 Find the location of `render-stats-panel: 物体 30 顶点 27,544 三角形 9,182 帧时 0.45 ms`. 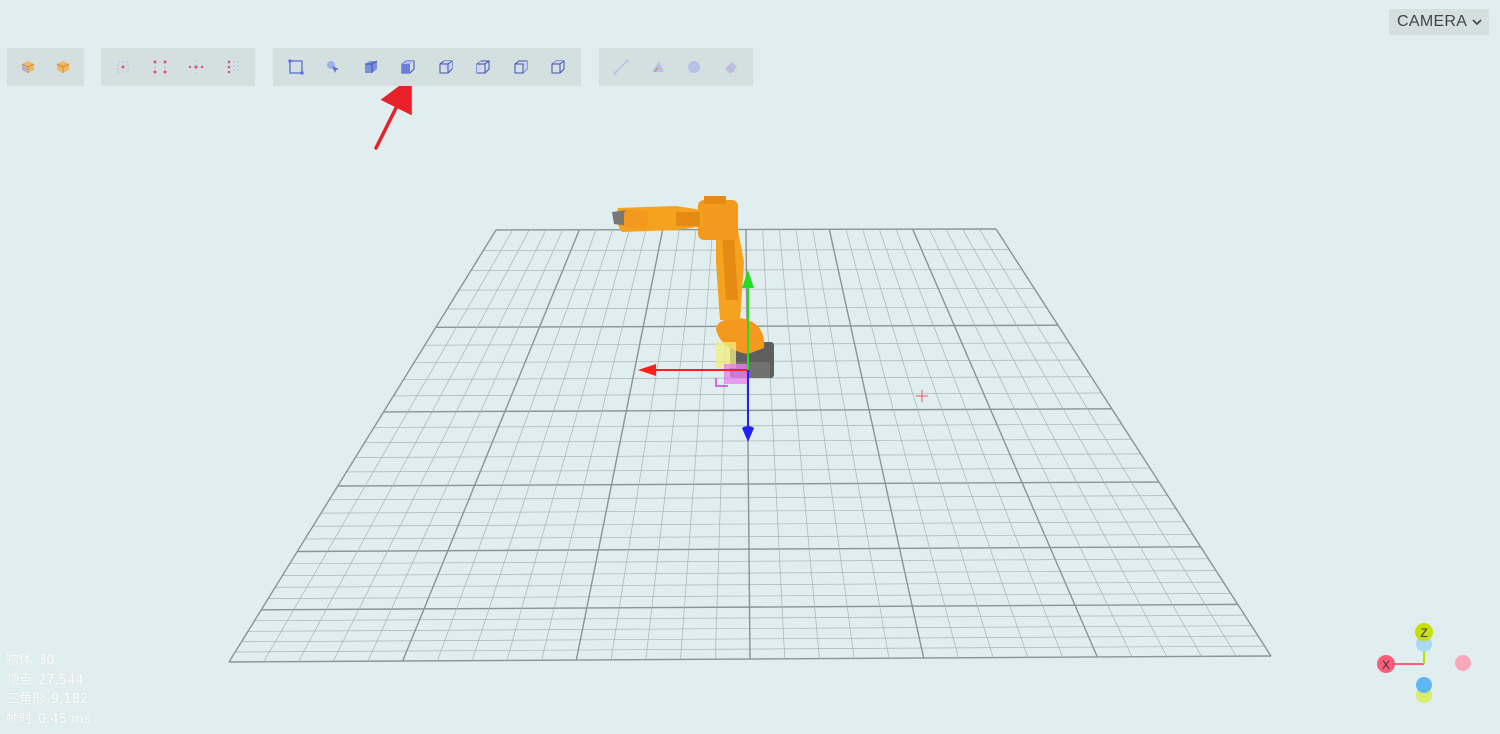

render-stats-panel: 物体 30 顶点 27,544 三角形 9,182 帧时 0.45 ms is located at coordinates (48, 690).